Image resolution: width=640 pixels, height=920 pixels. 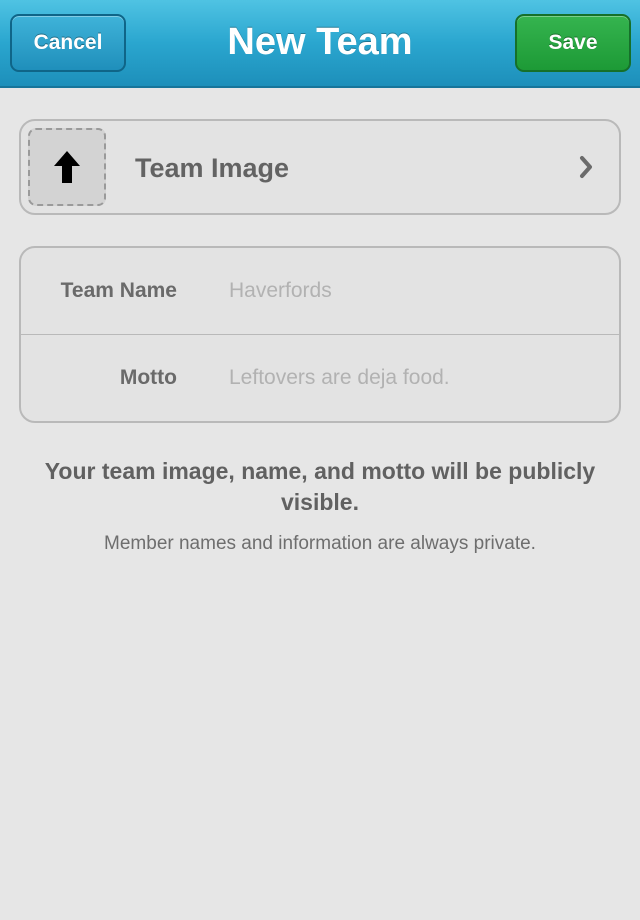 What do you see at coordinates (573, 43) in the screenshot?
I see `save-button: Save` at bounding box center [573, 43].